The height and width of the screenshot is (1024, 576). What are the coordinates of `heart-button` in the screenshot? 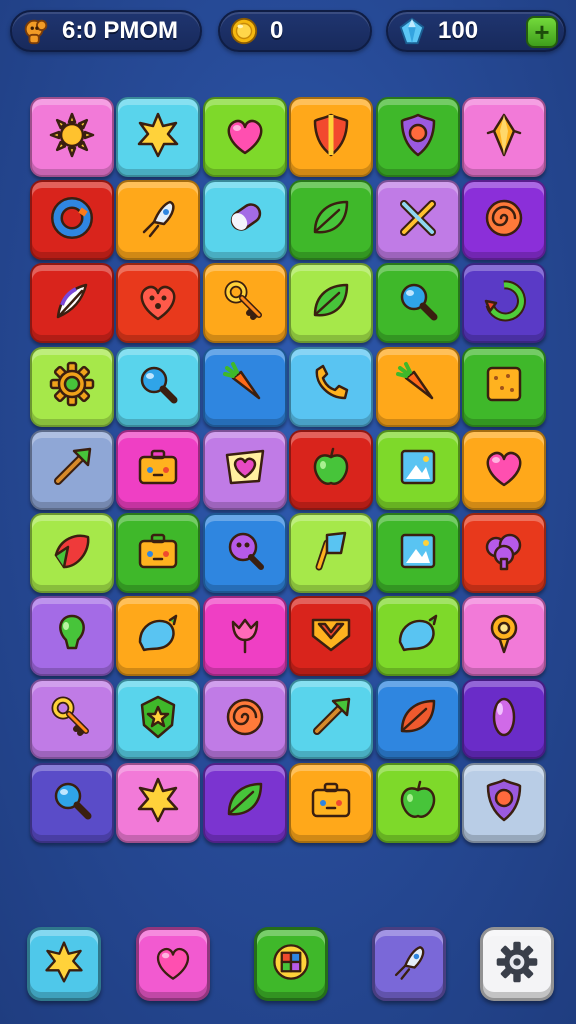 It's located at (173, 964).